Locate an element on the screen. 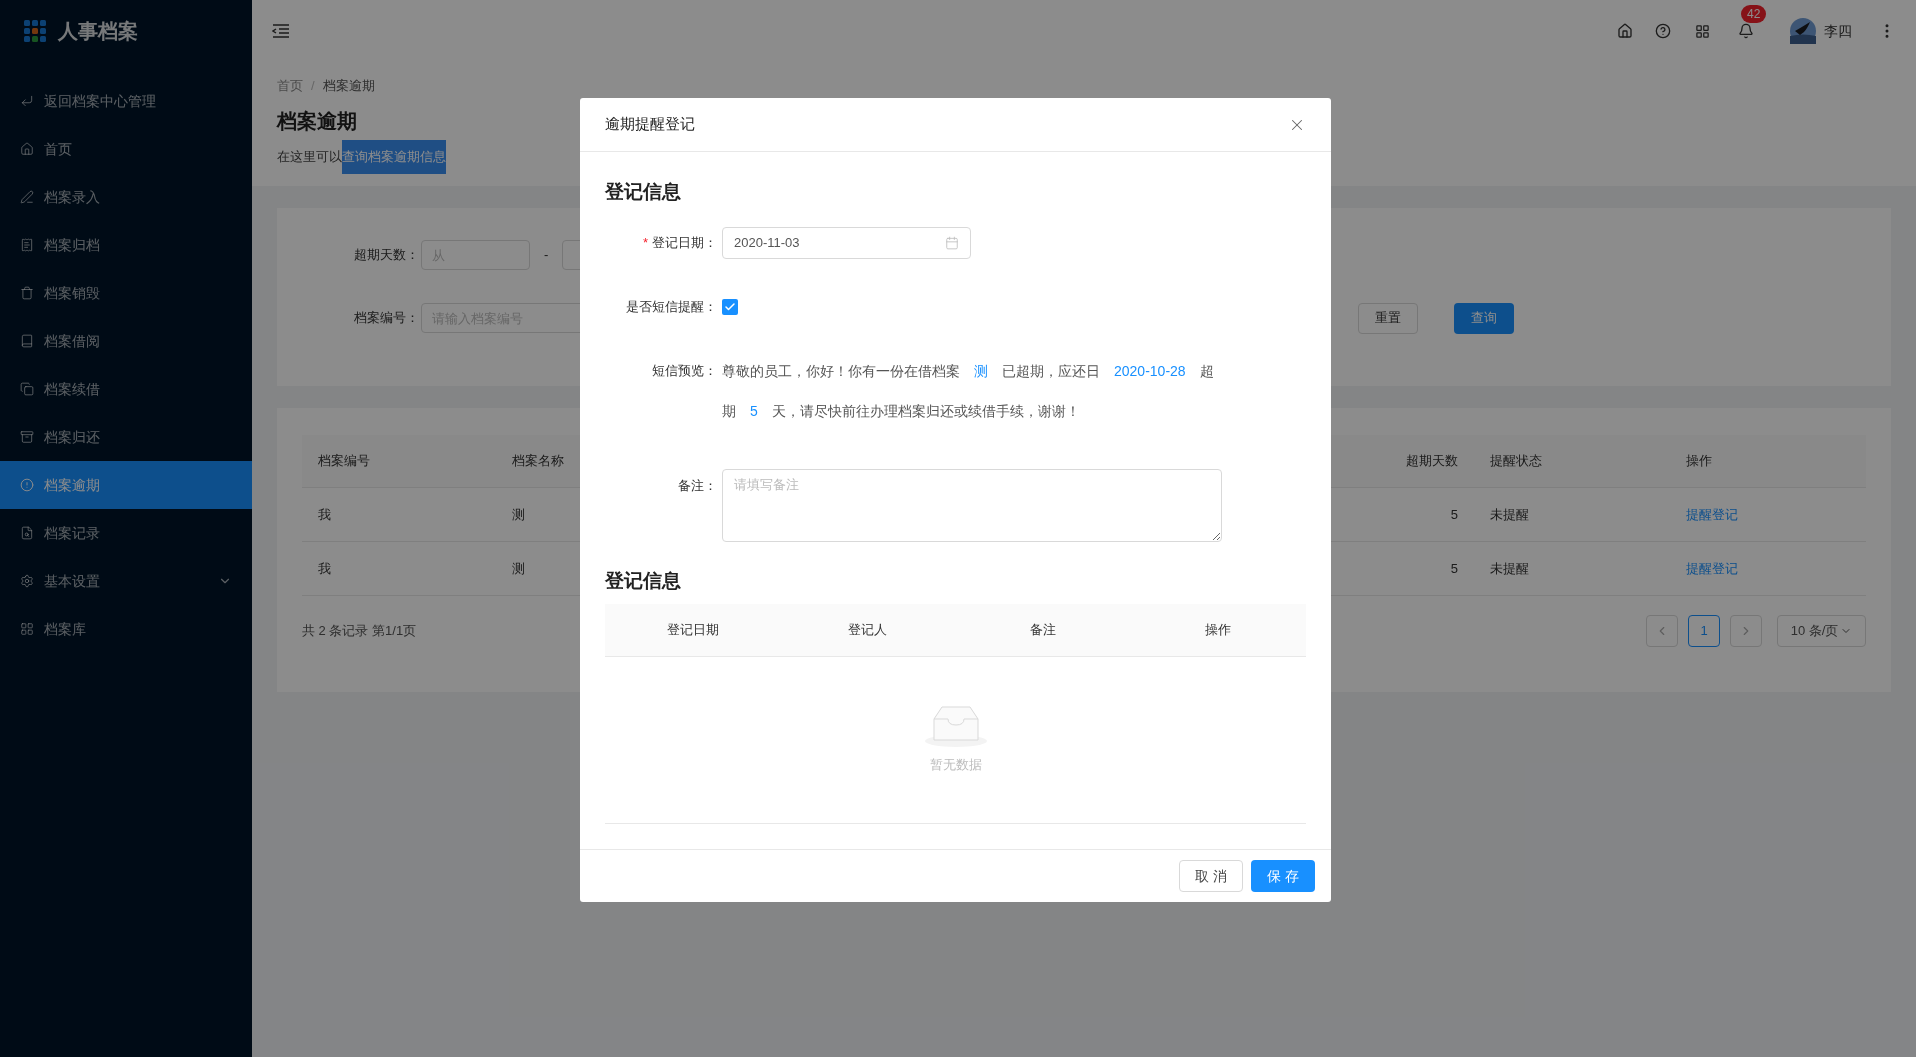  collapse-menu-icon is located at coordinates (281, 31).